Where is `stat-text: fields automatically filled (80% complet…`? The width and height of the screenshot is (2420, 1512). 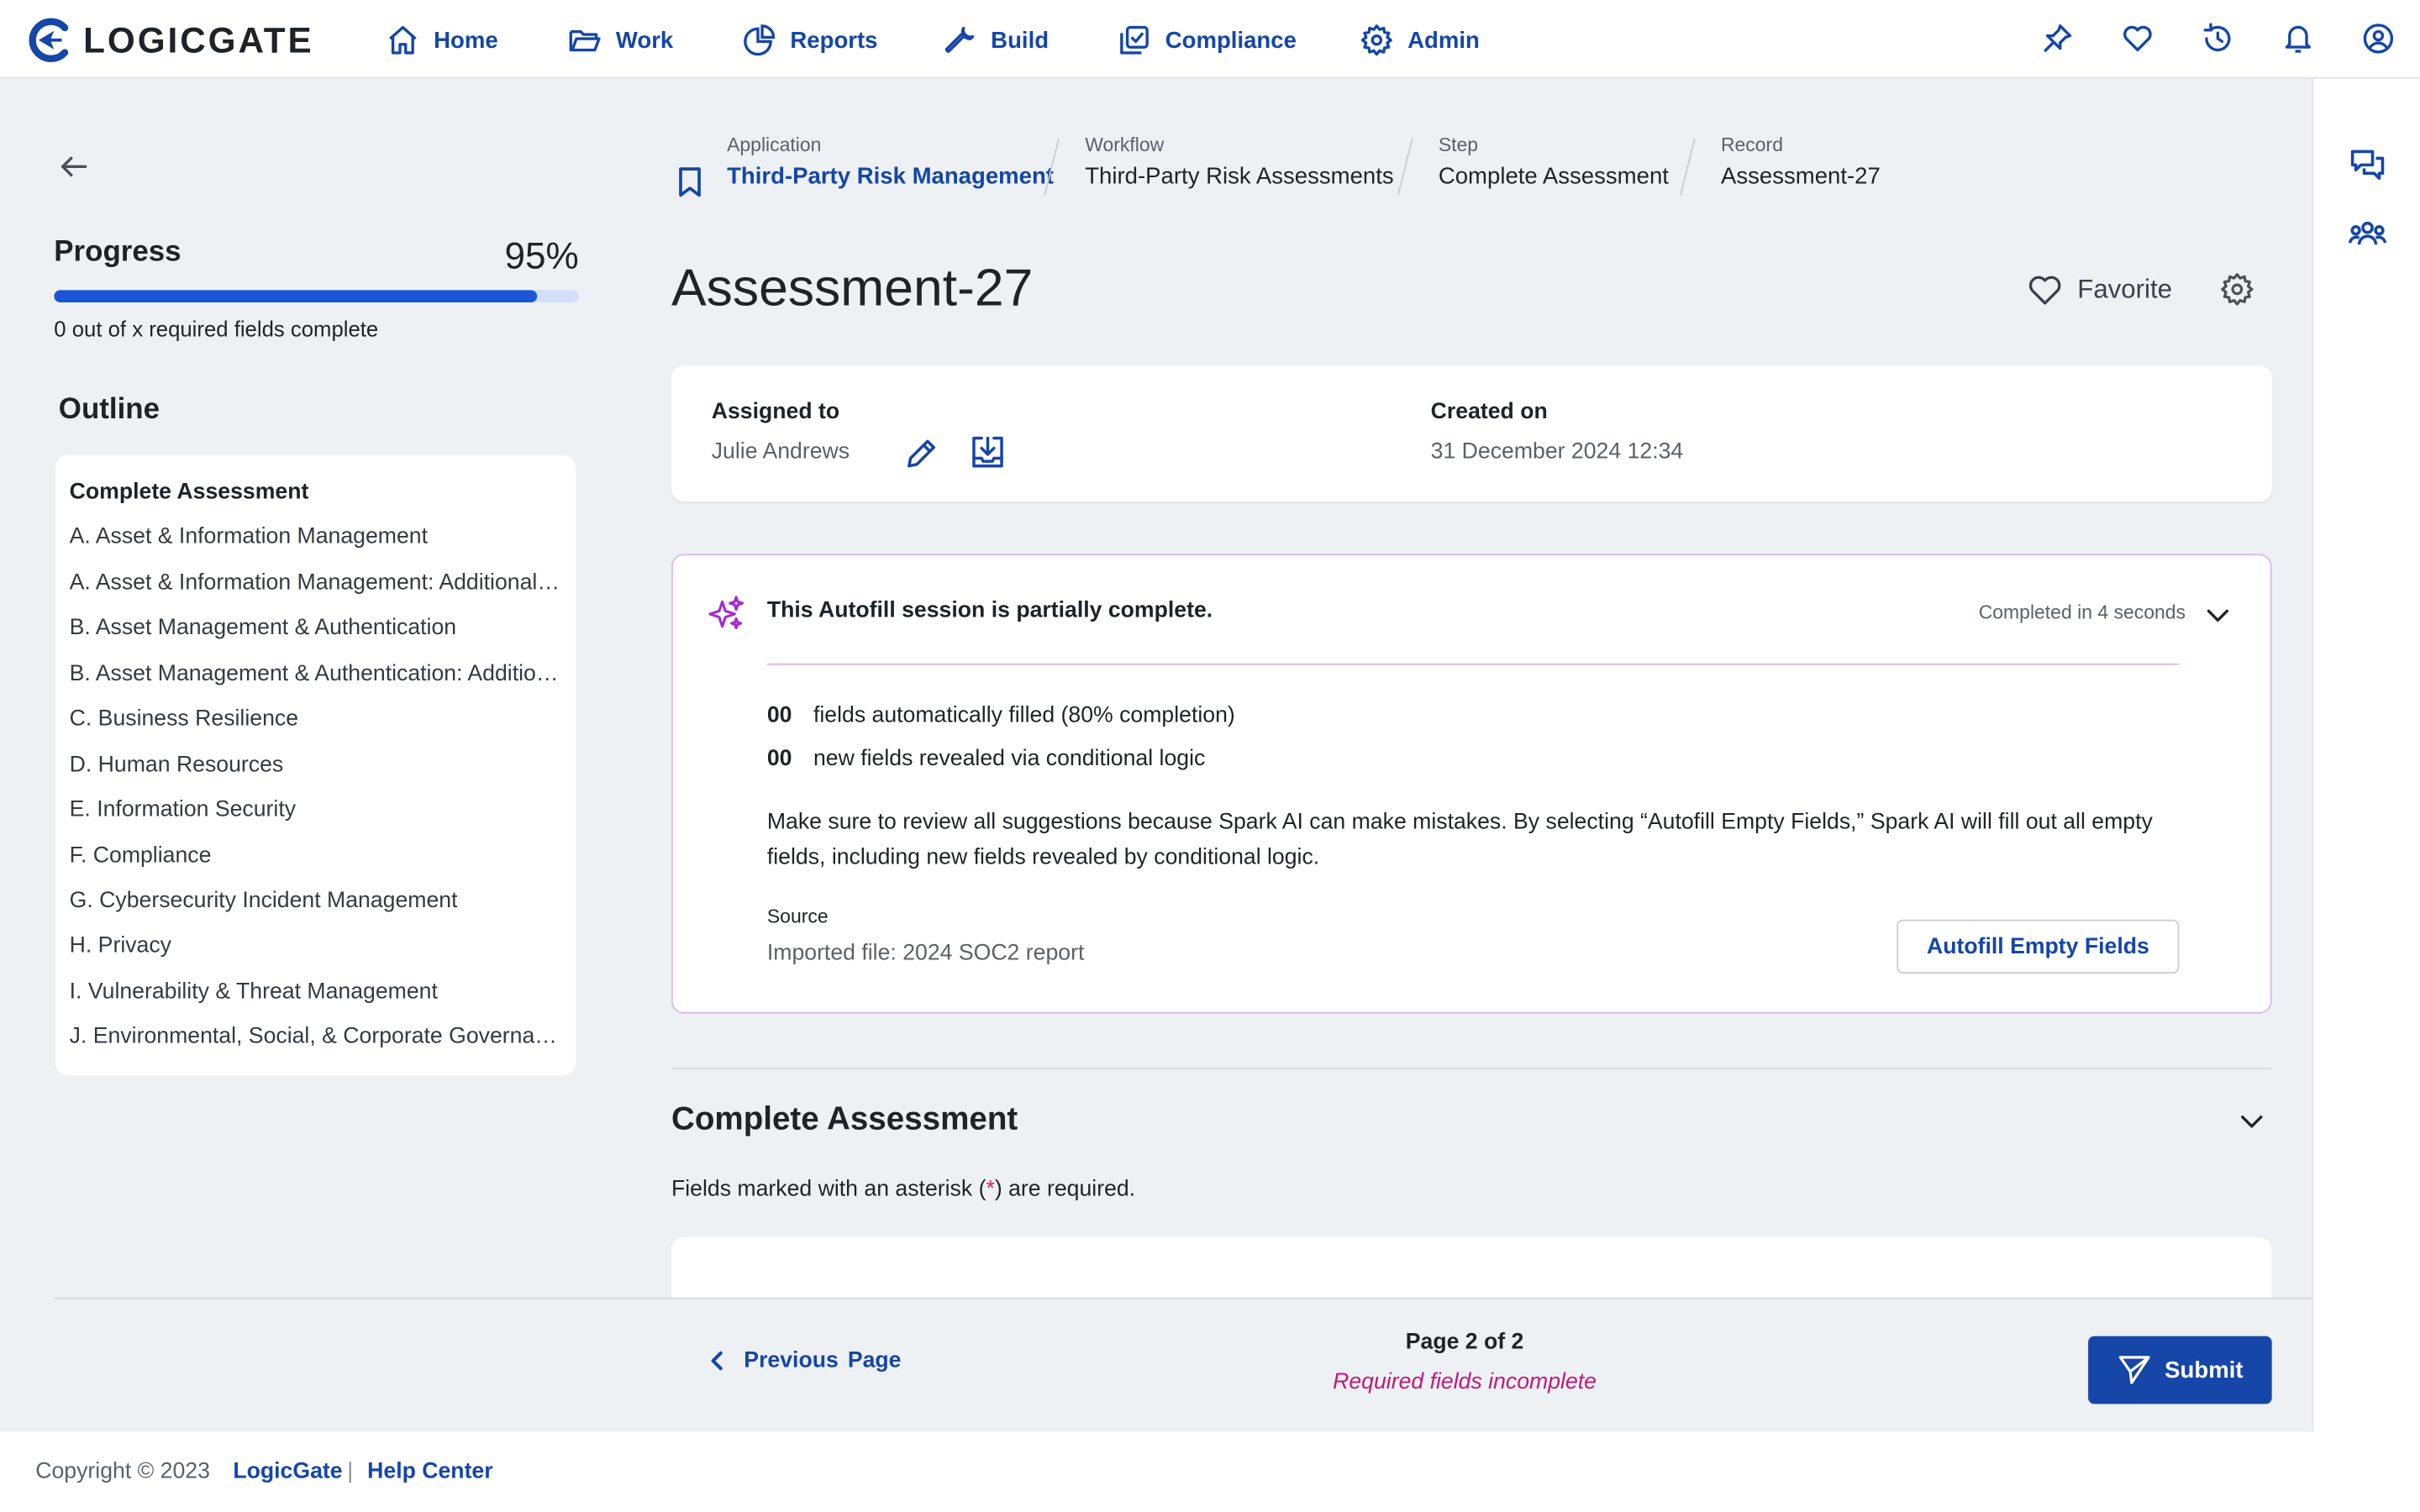
stat-text: fields automatically filled (80% complet… is located at coordinates (1024, 715).